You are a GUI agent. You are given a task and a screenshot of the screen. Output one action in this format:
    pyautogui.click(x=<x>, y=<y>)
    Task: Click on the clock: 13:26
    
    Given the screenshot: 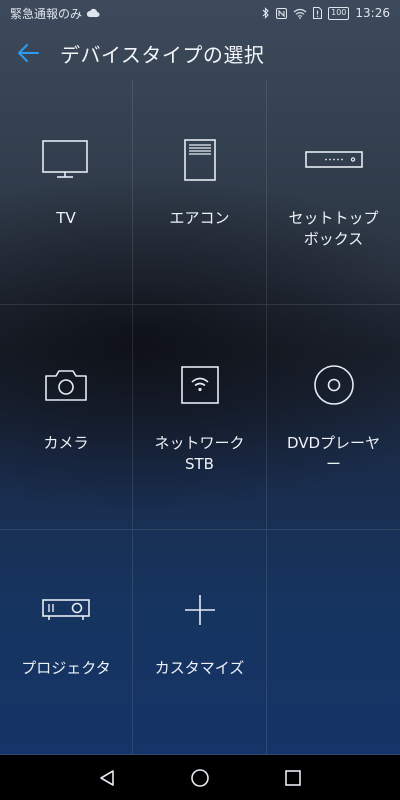 What is the action you would take?
    pyautogui.click(x=372, y=13)
    